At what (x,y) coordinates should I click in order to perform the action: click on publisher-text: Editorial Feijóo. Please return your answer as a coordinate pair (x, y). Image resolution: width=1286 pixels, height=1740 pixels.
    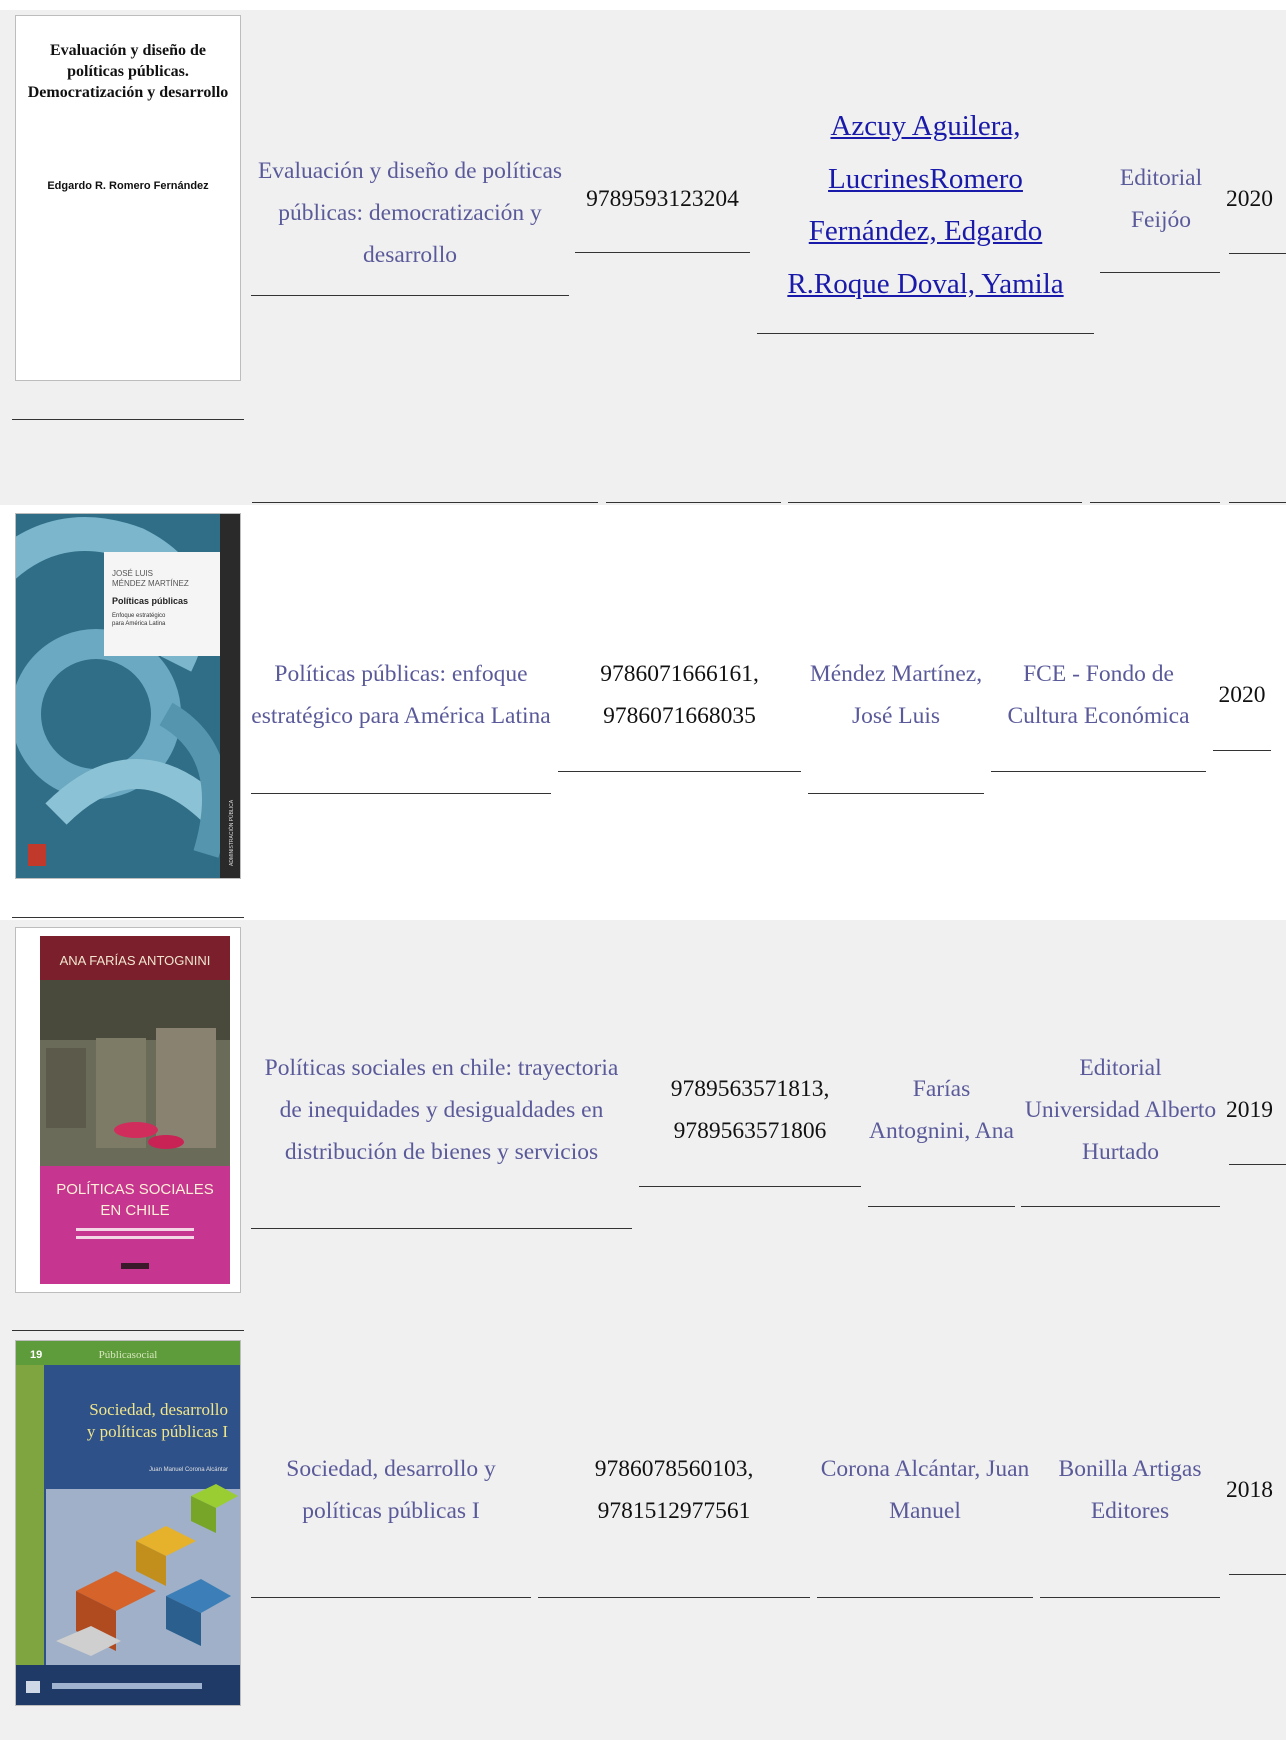
    Looking at the image, I should click on (1161, 199).